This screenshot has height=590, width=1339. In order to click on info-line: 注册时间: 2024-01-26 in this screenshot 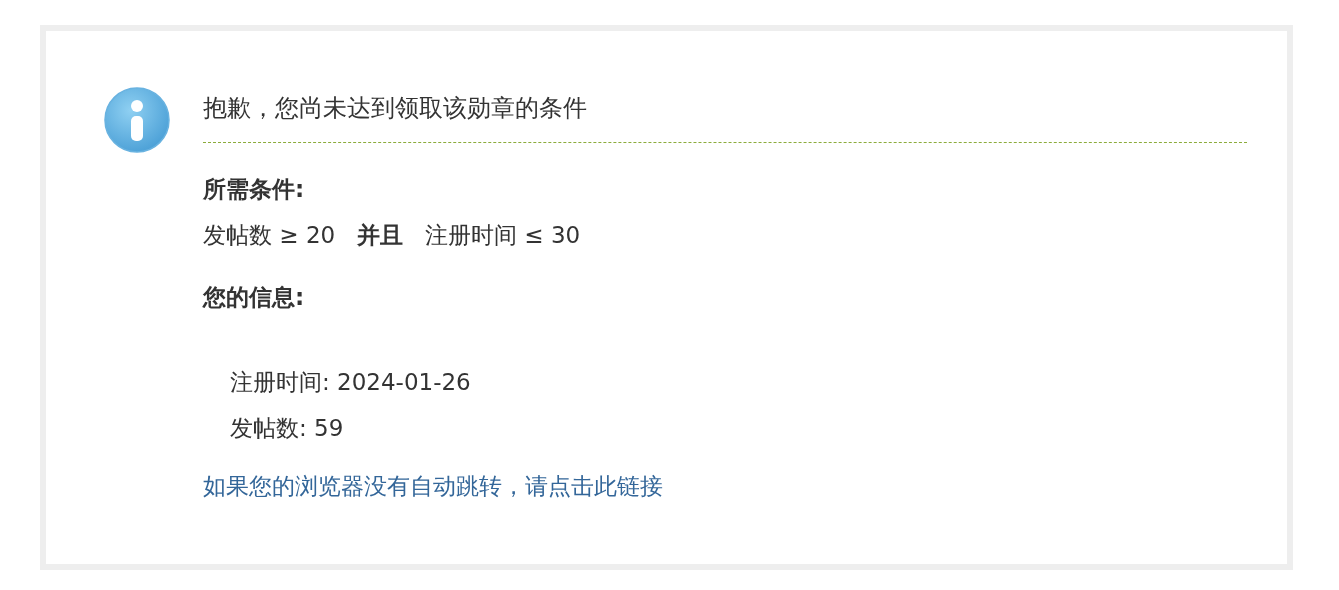, I will do `click(350, 382)`.